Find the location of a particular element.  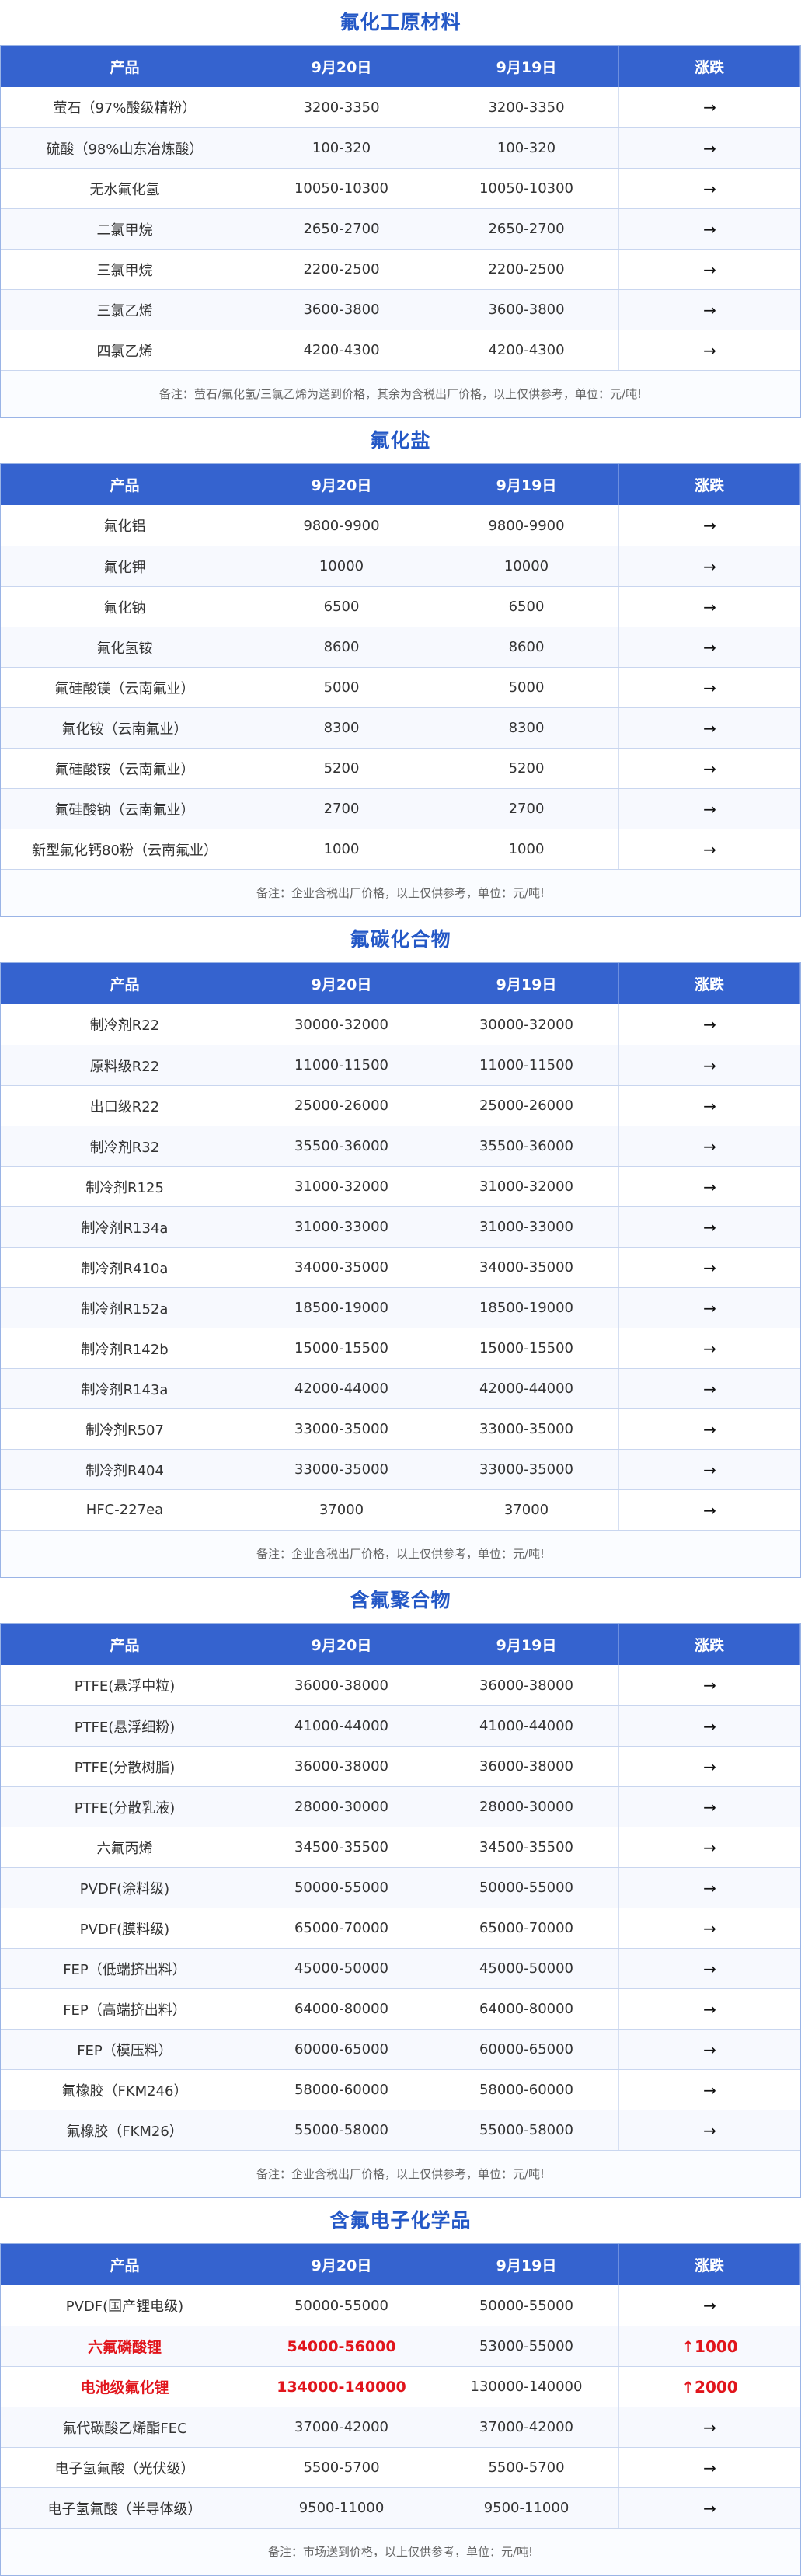

price-previous: 25000-26000 is located at coordinates (526, 1106).